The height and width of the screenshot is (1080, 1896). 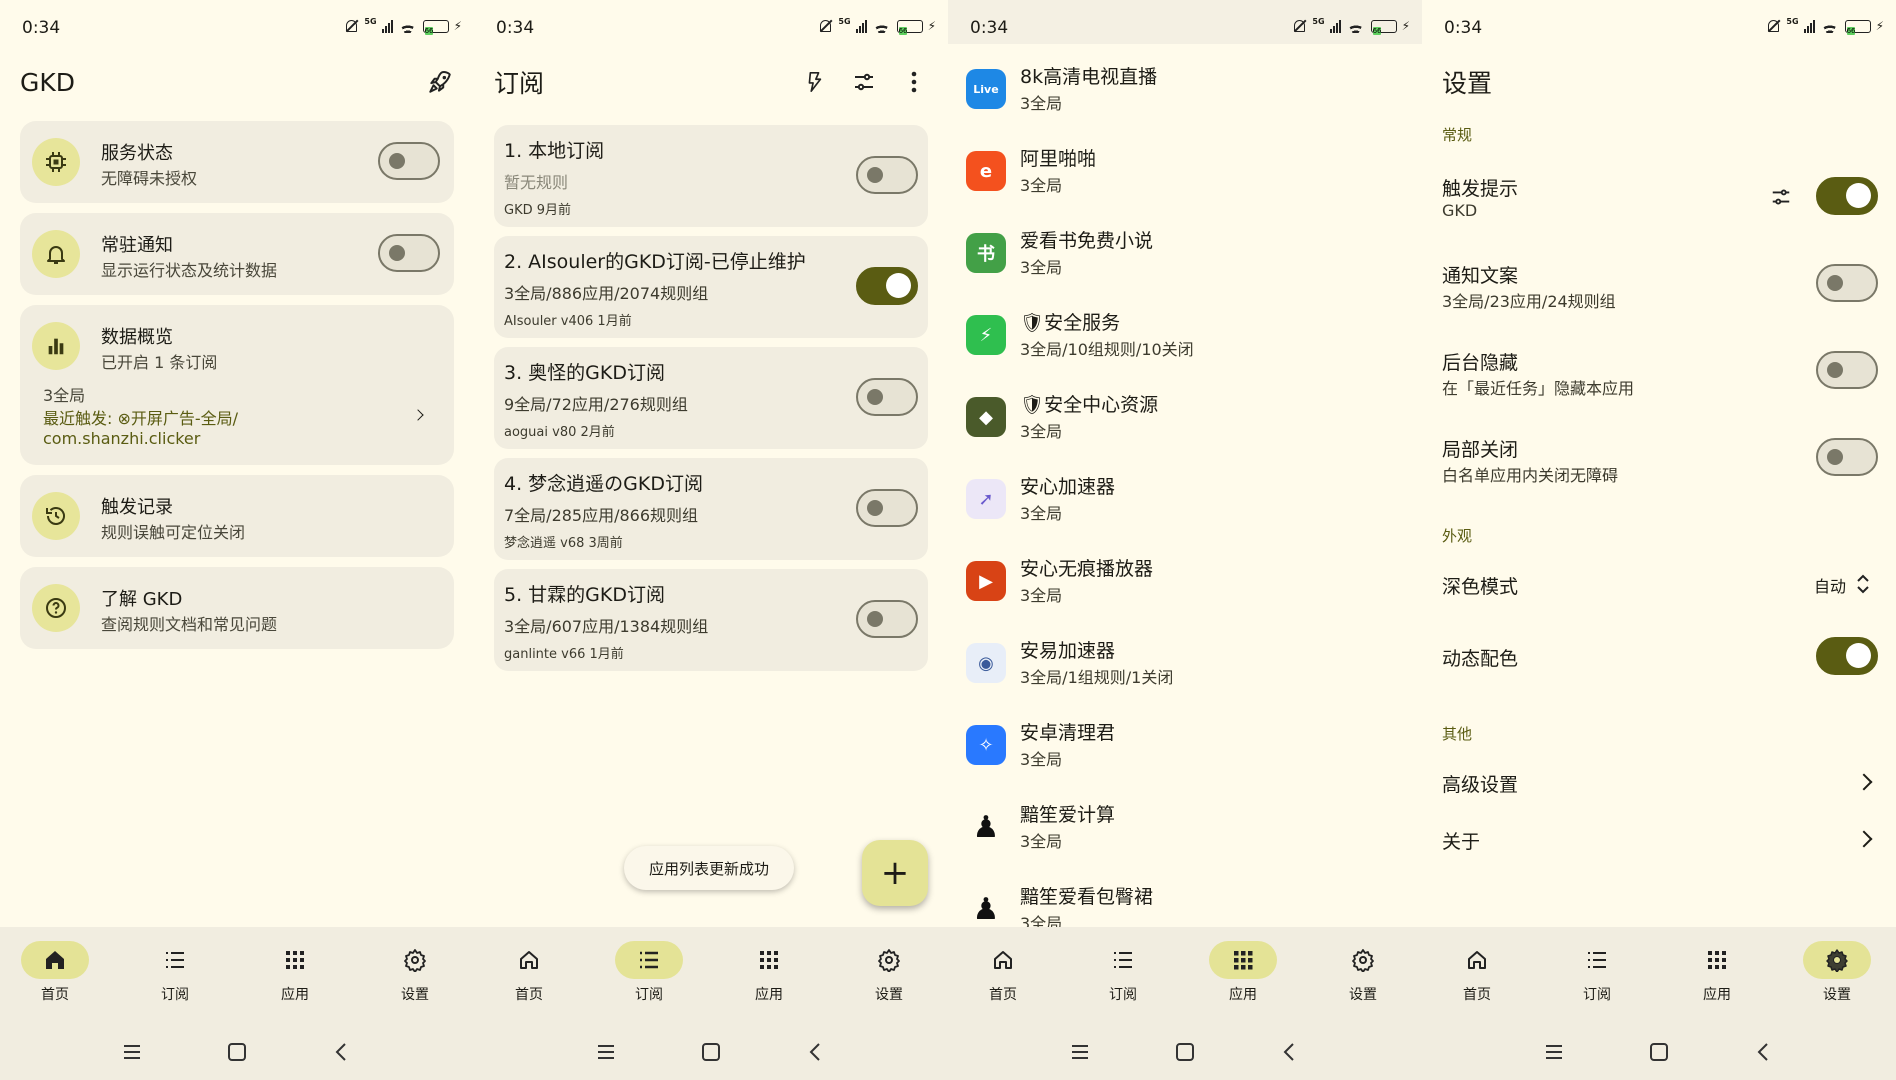 What do you see at coordinates (559, 432) in the screenshot?
I see `subscription-meta: aoguai v80 2月前` at bounding box center [559, 432].